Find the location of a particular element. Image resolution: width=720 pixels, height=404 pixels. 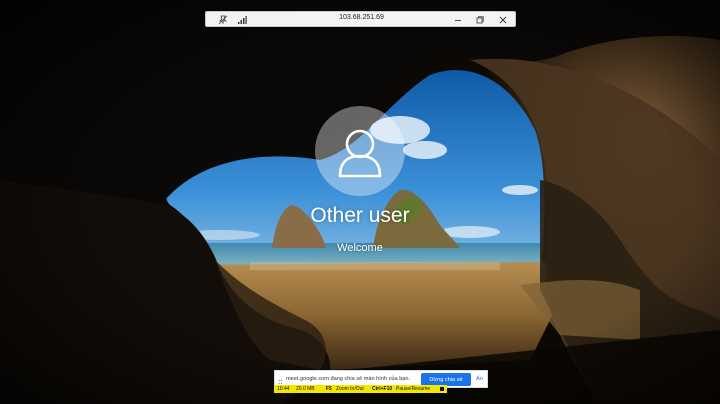

zoom-shortcut-key: F5 is located at coordinates (329, 389).